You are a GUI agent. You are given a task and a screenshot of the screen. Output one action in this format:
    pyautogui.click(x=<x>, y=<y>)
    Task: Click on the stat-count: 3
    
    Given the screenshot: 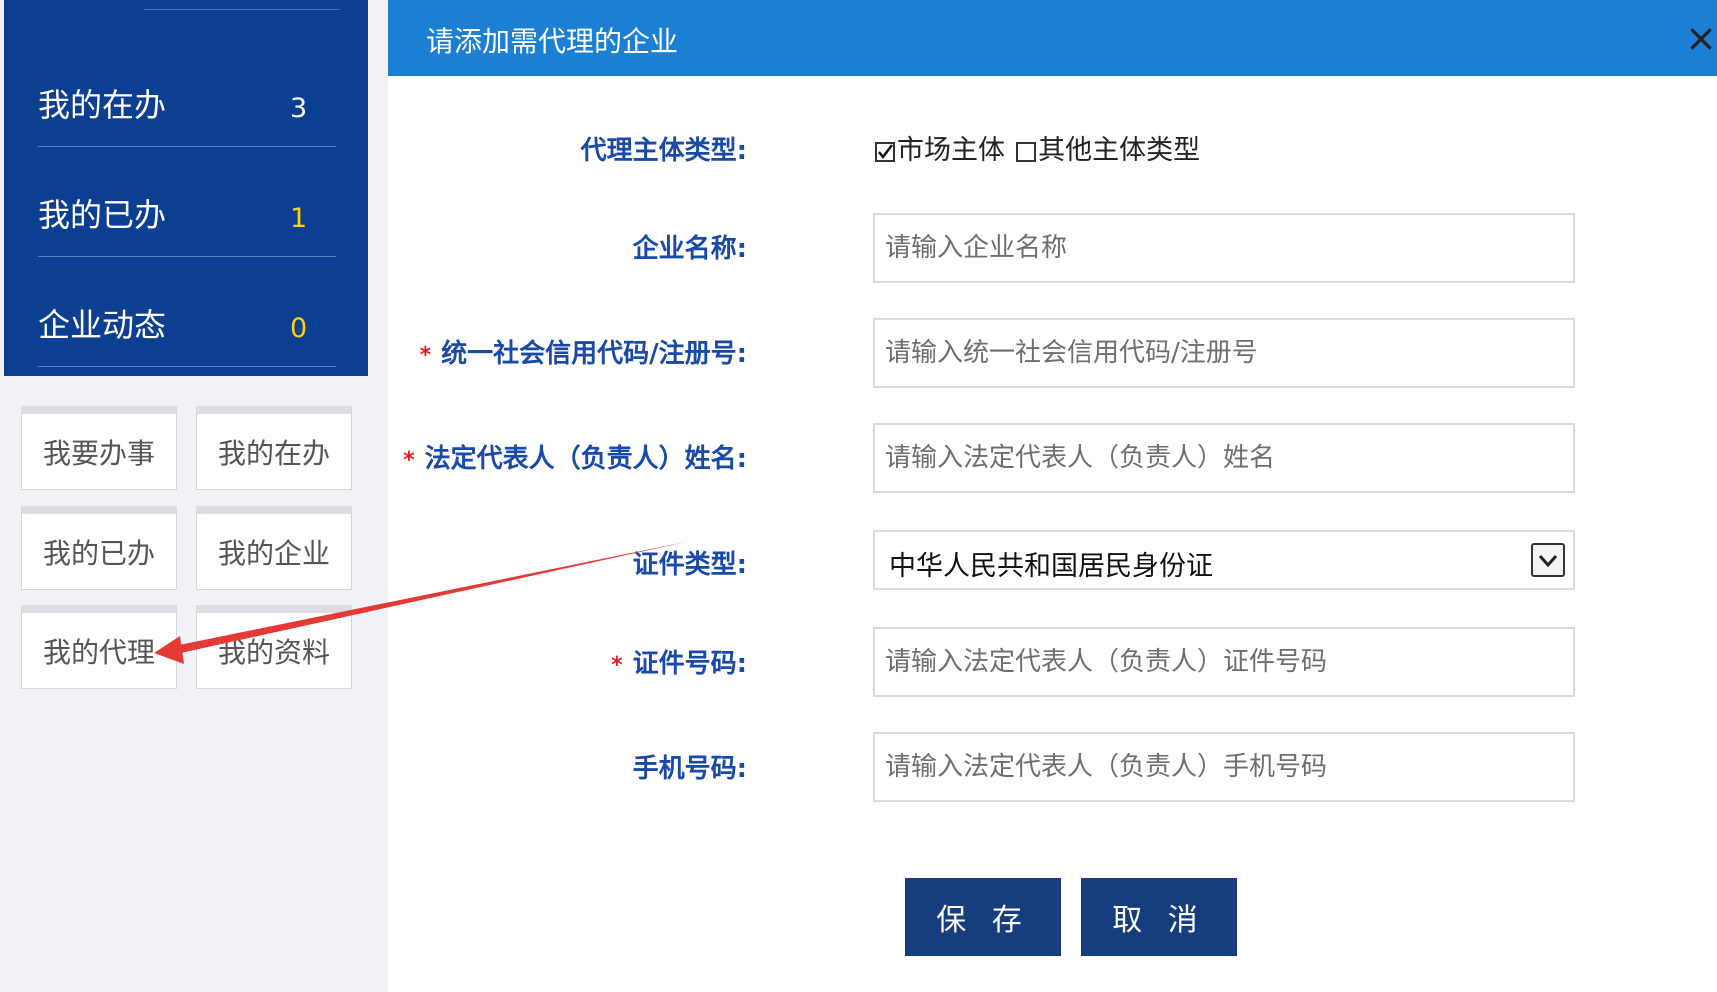 What is the action you would take?
    pyautogui.click(x=299, y=108)
    